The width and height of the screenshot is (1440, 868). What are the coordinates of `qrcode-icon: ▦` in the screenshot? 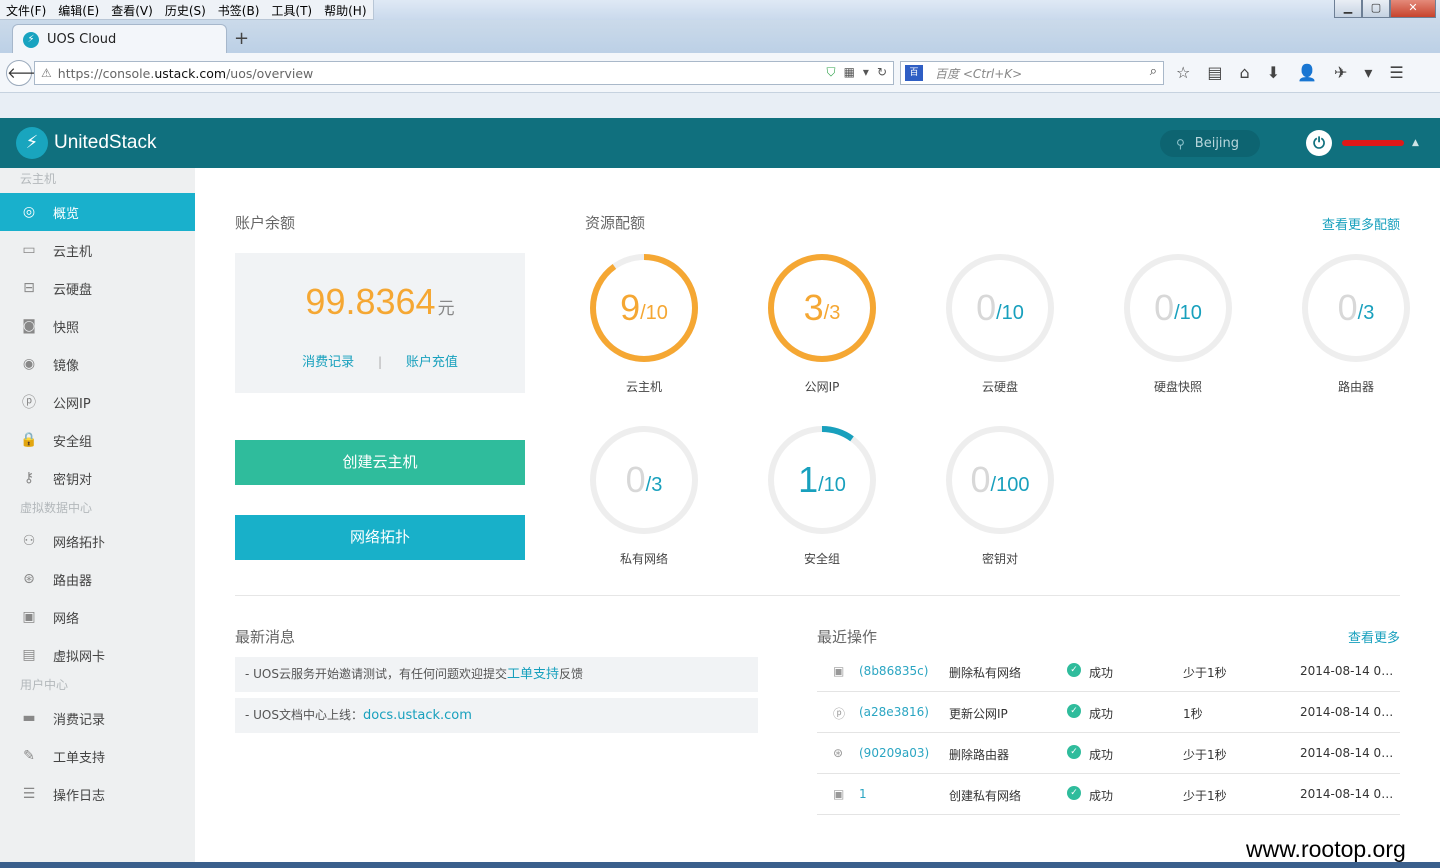 It's located at (849, 72).